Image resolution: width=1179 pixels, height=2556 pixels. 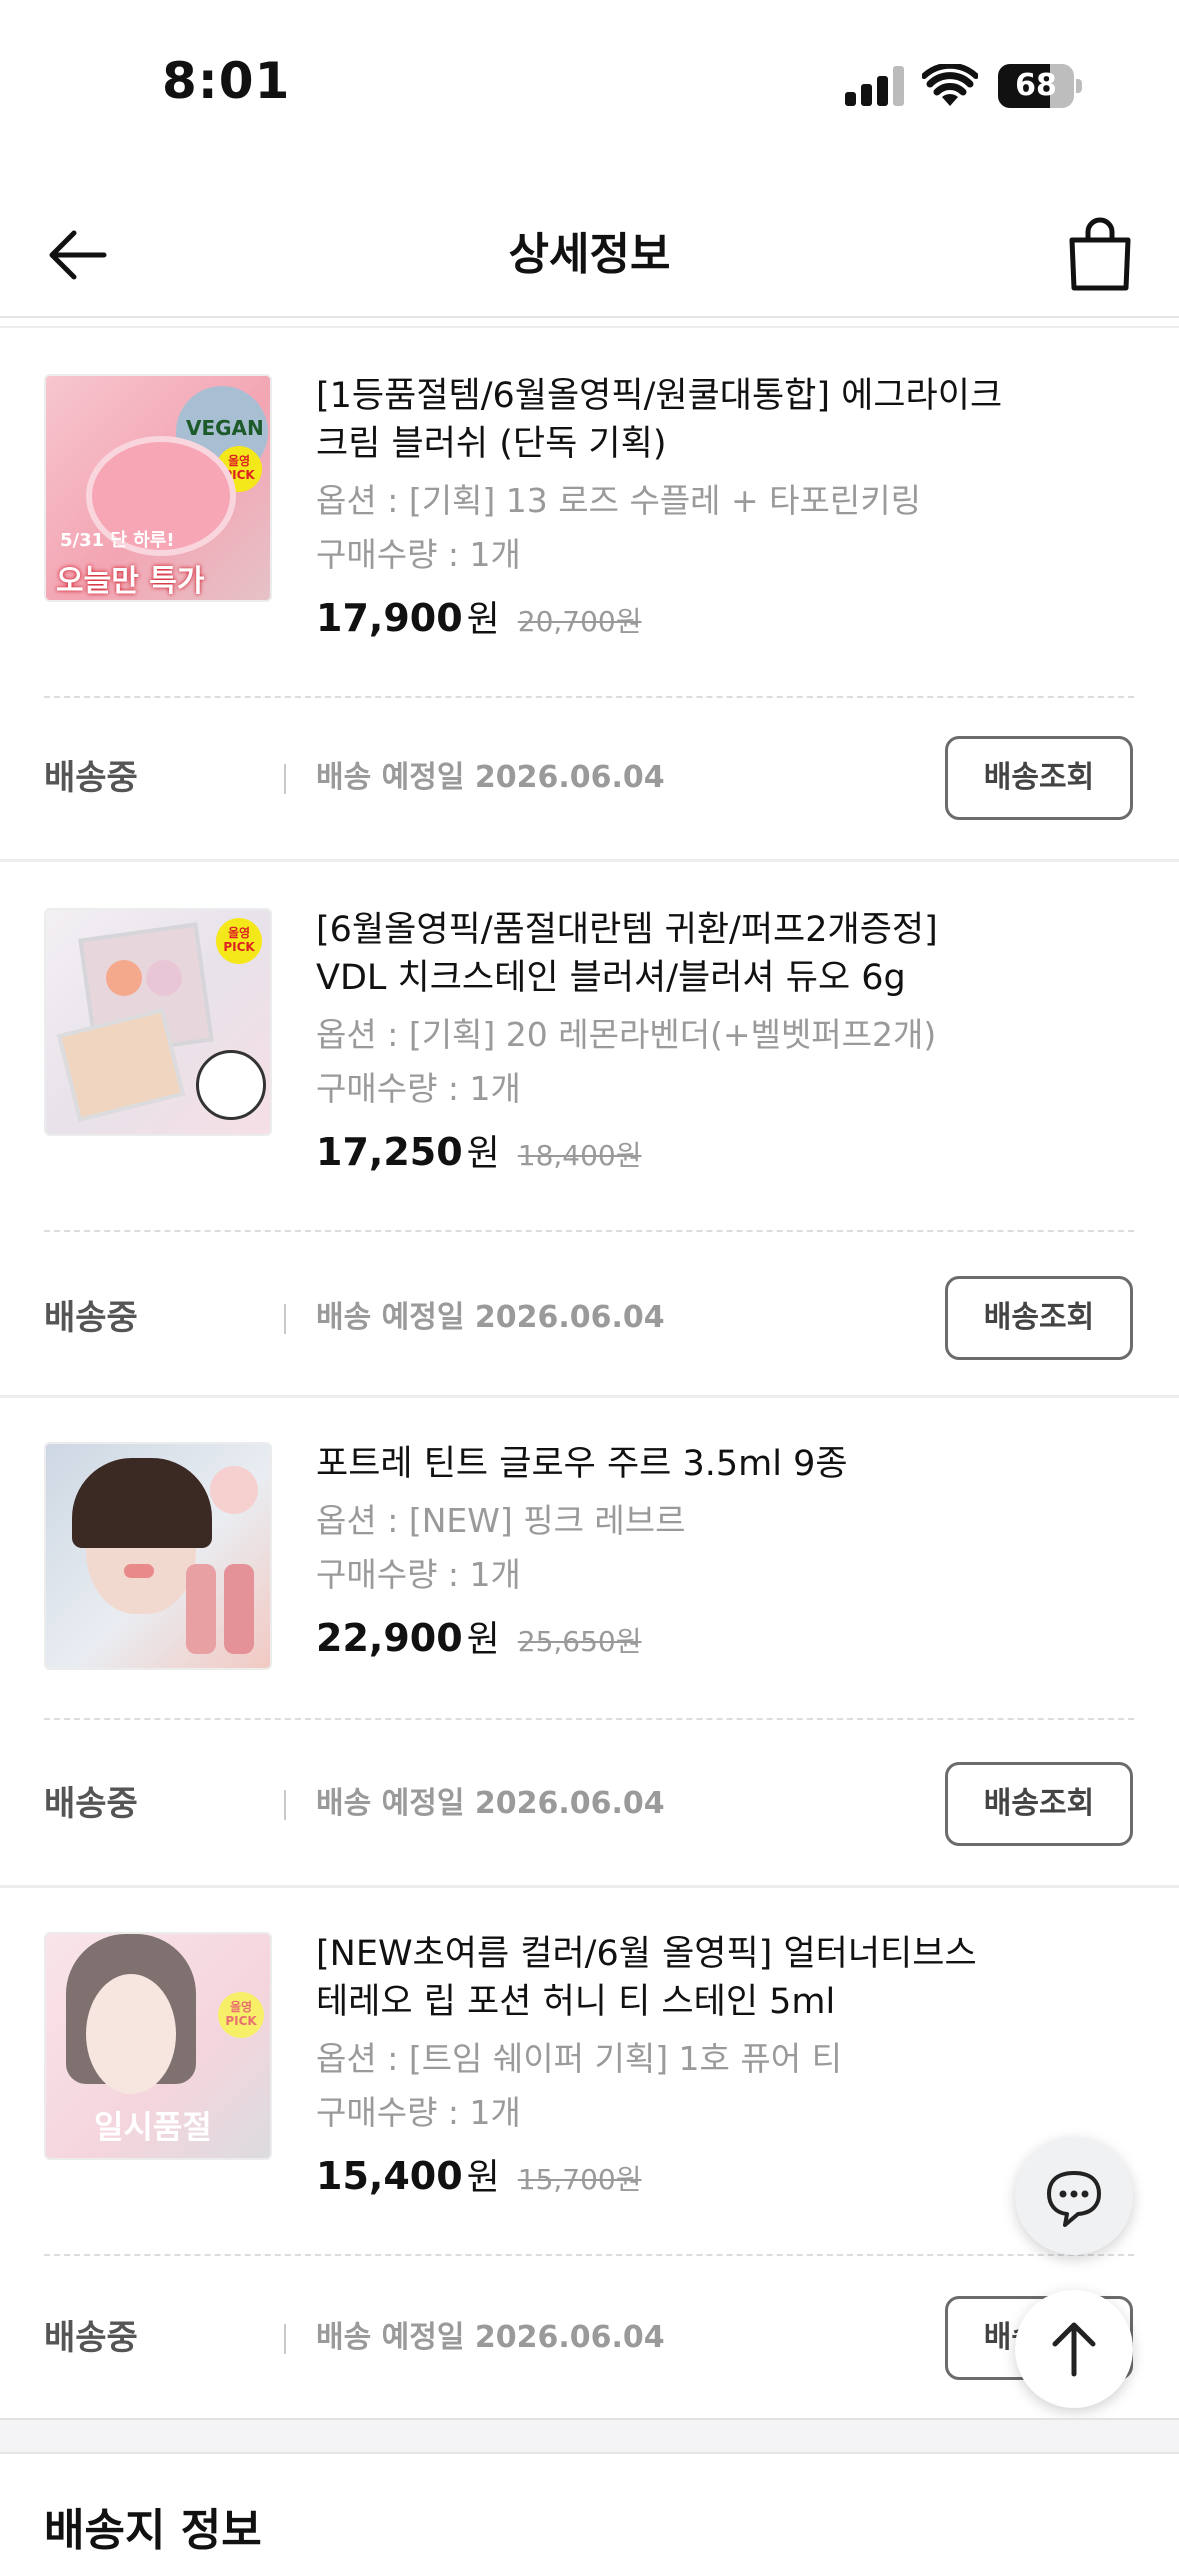 What do you see at coordinates (626, 1034) in the screenshot?
I see `product-option: 옵션 : [기획] 20 레몬라벤더(+벨벳퍼프2개)` at bounding box center [626, 1034].